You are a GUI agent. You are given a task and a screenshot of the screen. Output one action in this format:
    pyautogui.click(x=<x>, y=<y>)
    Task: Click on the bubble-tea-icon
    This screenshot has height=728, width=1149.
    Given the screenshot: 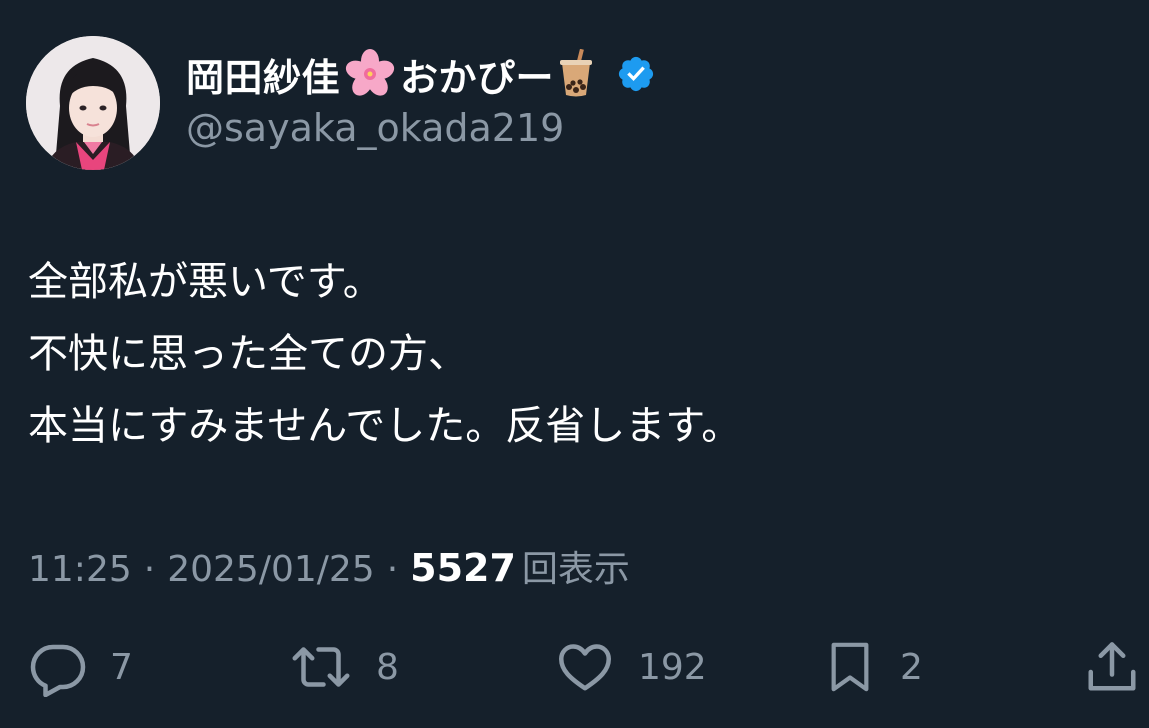 What is the action you would take?
    pyautogui.click(x=576, y=74)
    